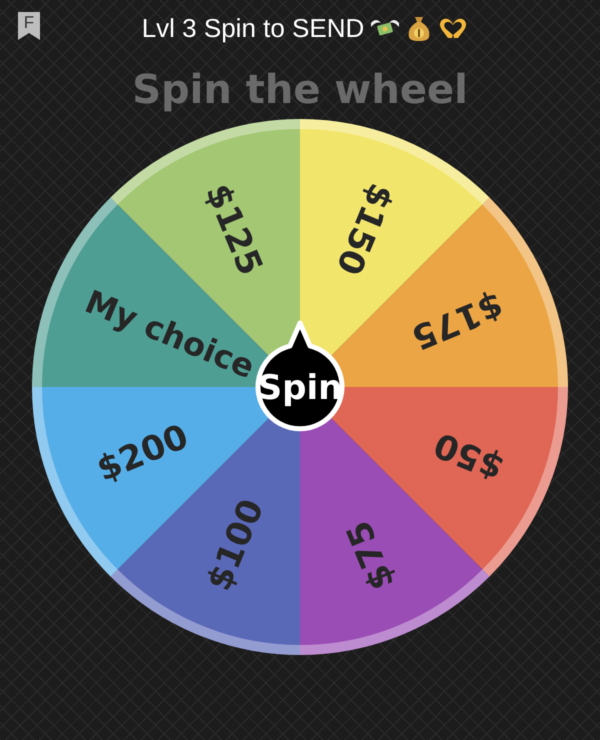  What do you see at coordinates (29, 23) in the screenshot?
I see `bookmark-letter: F` at bounding box center [29, 23].